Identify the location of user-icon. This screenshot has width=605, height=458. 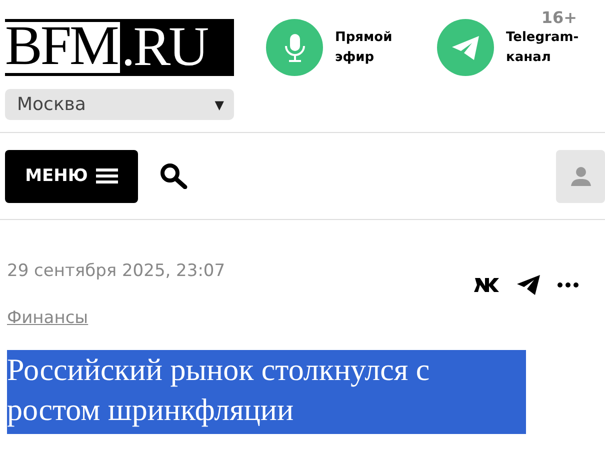
(581, 176).